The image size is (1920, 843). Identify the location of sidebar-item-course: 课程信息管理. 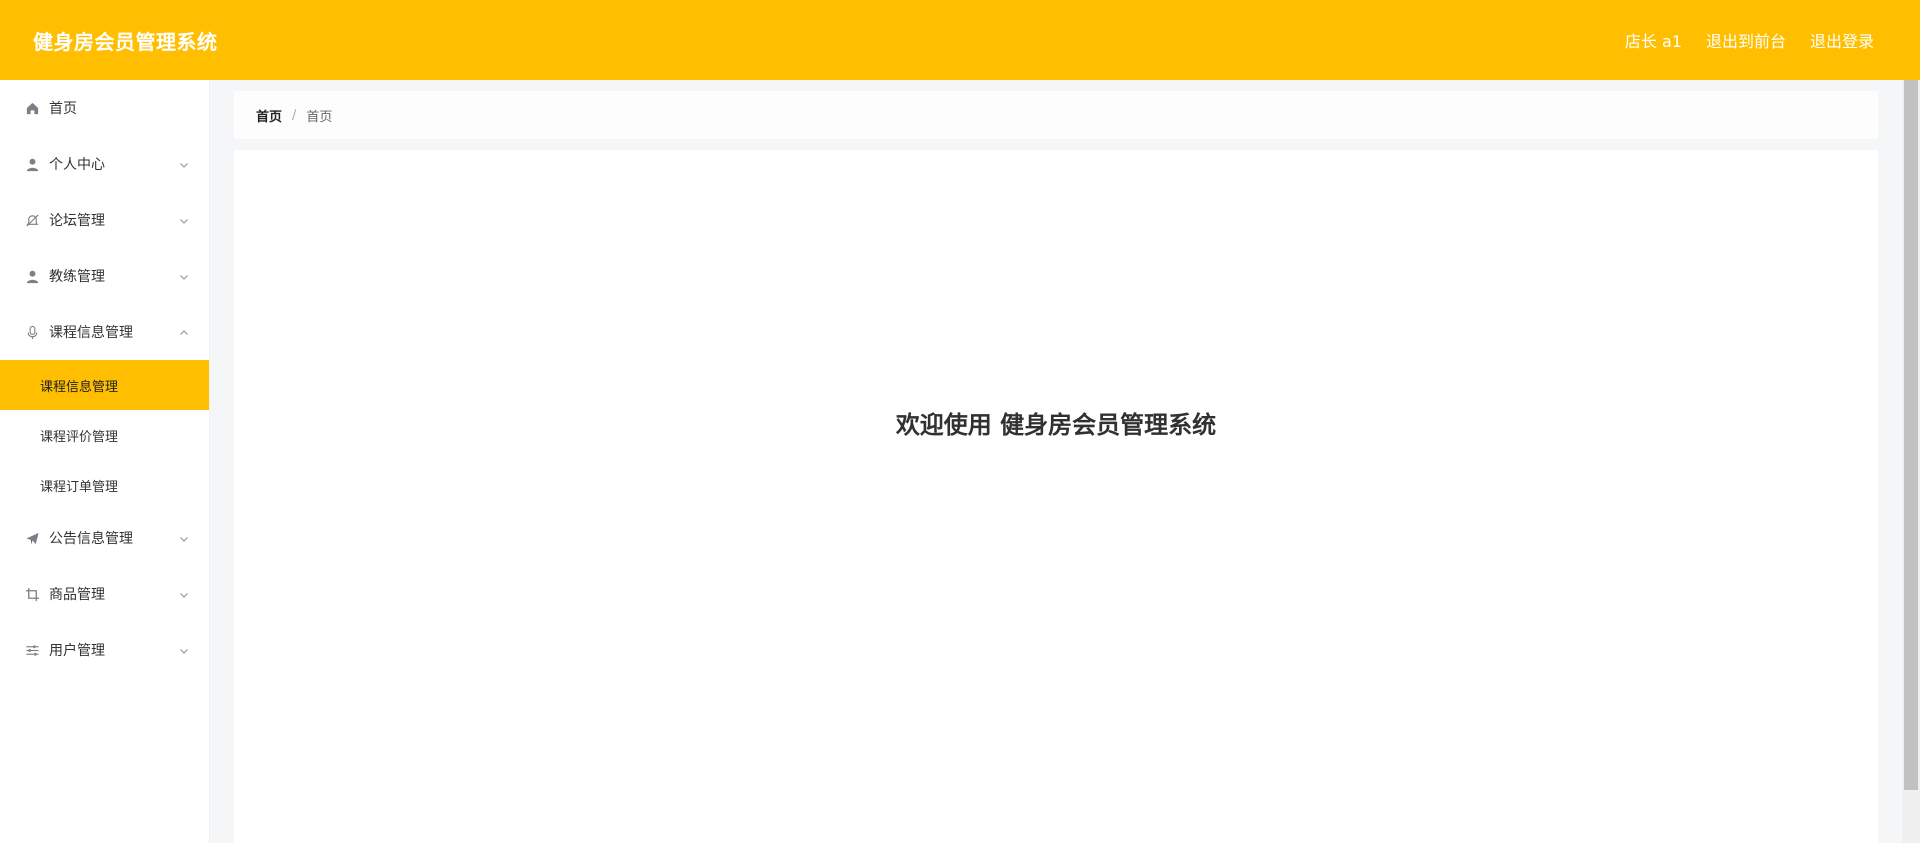
(104, 332).